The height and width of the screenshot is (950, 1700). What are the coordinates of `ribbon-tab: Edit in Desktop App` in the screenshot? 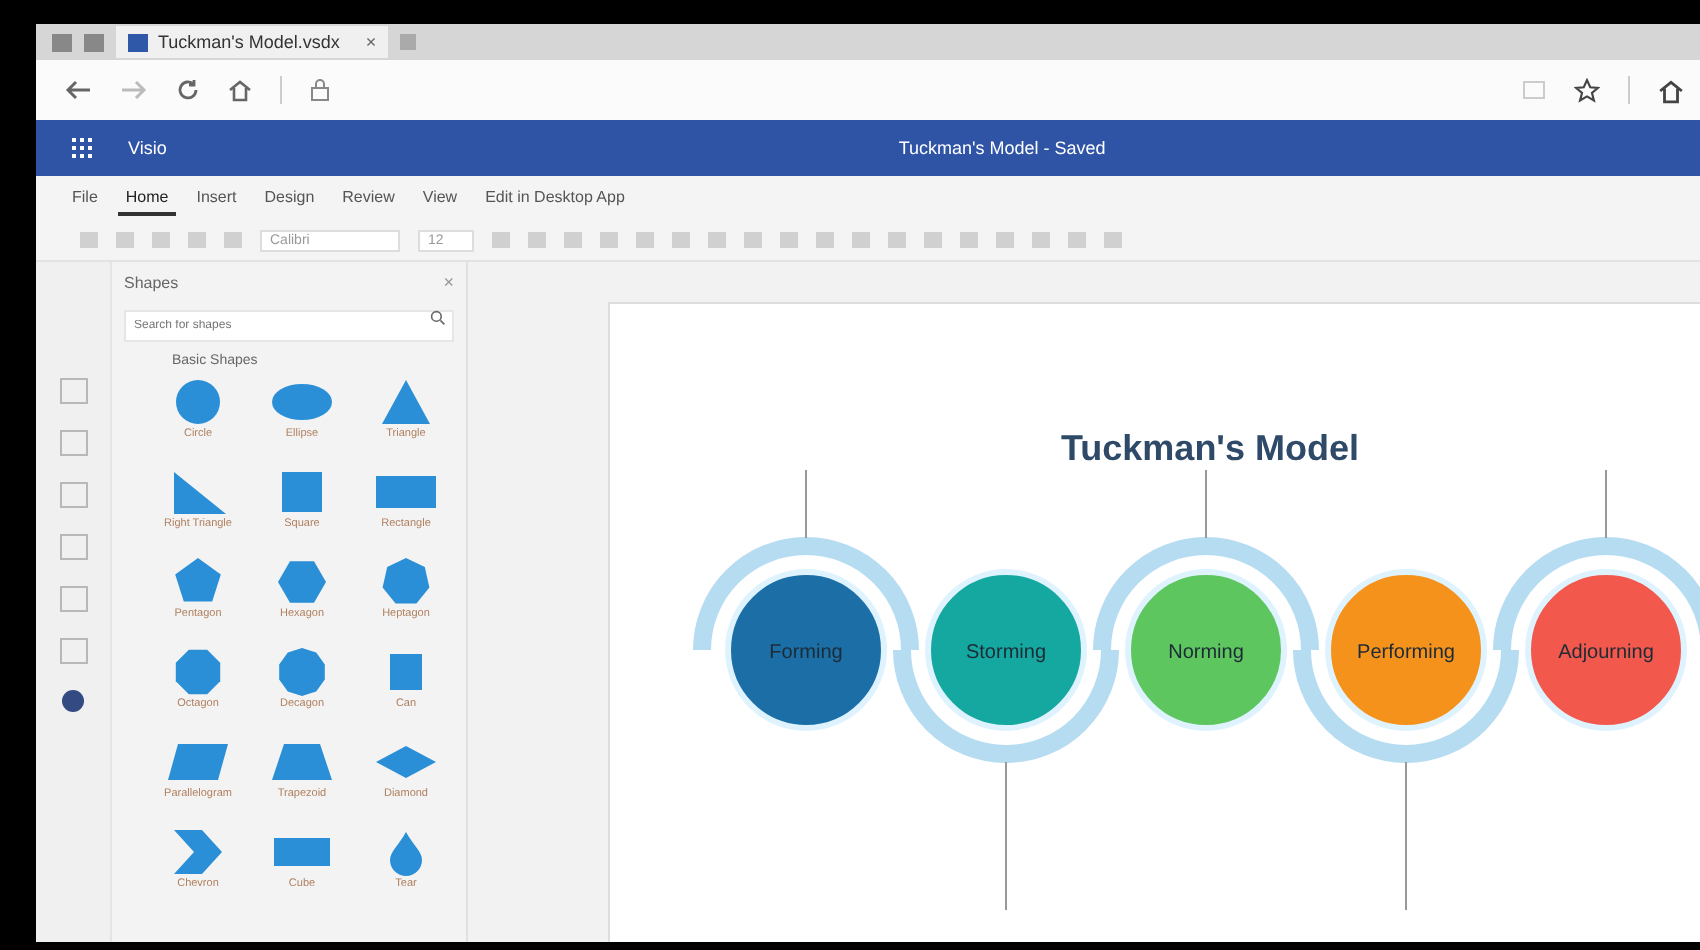 It's located at (555, 198).